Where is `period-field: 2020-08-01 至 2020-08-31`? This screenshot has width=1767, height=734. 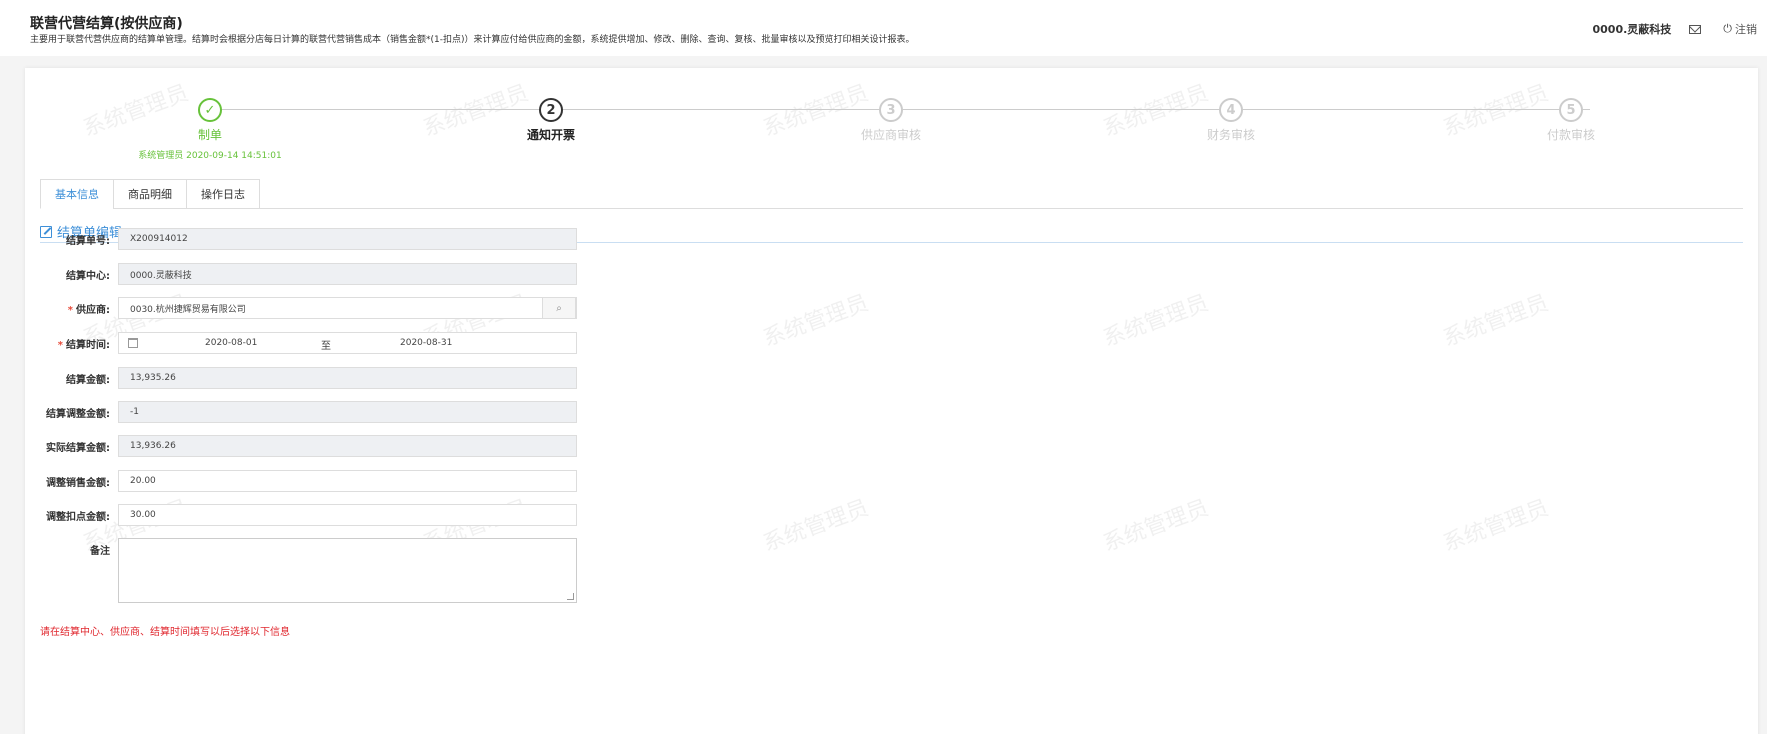 period-field: 2020-08-01 至 2020-08-31 is located at coordinates (347, 343).